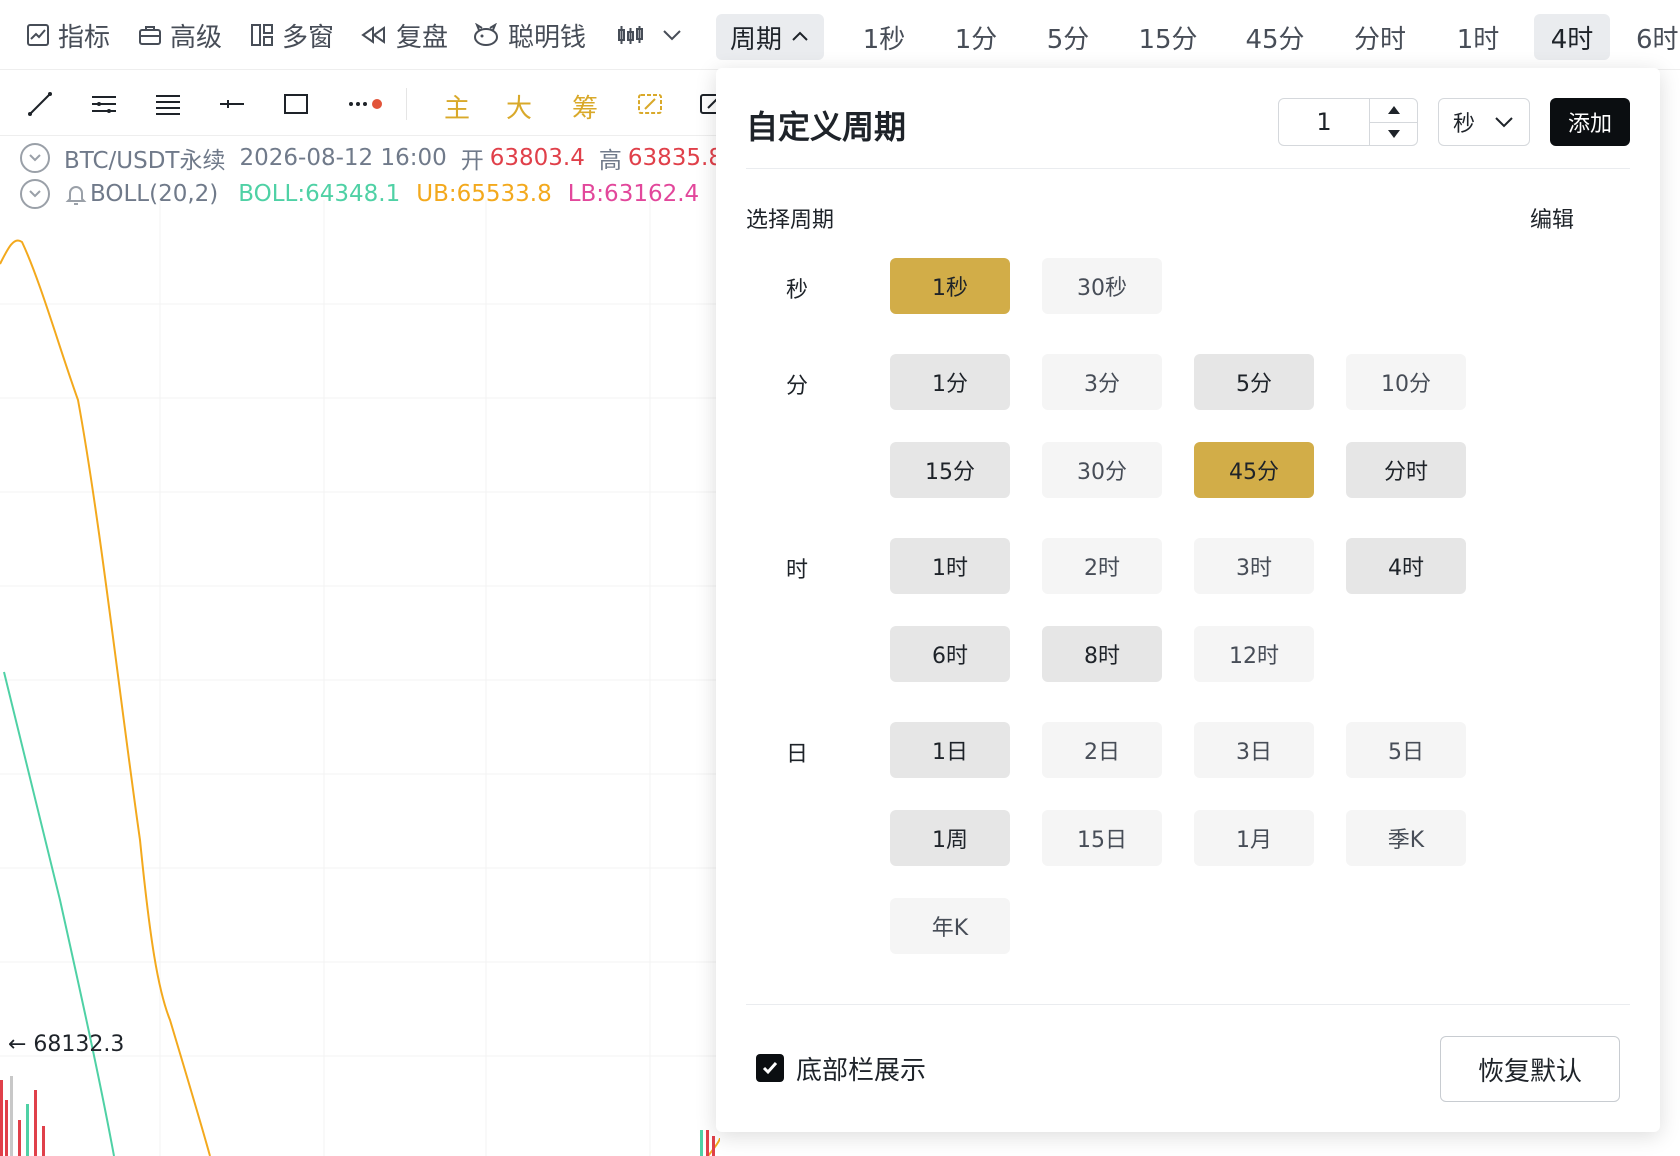 The image size is (1680, 1156). What do you see at coordinates (529, 35) in the screenshot?
I see `smart-money-button: 聪明钱` at bounding box center [529, 35].